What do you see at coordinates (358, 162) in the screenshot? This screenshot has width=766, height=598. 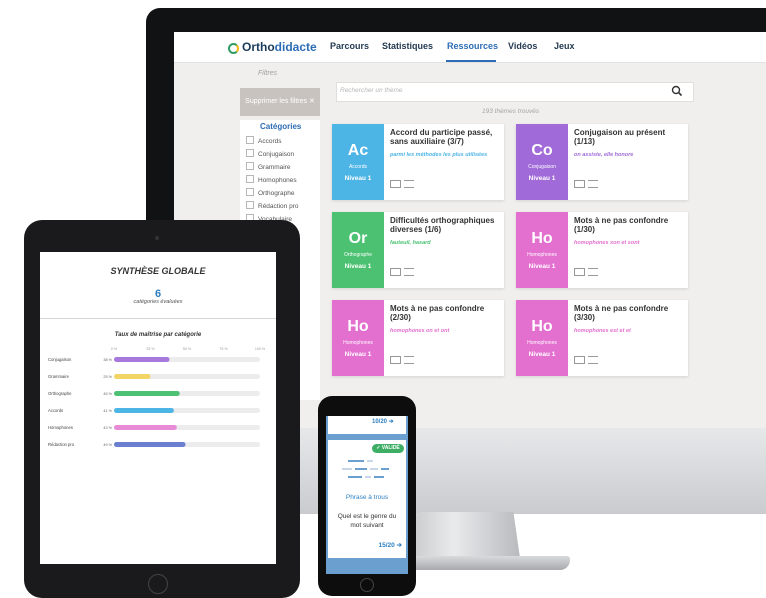 I see `category-badge: Ac Accords Niveau 1` at bounding box center [358, 162].